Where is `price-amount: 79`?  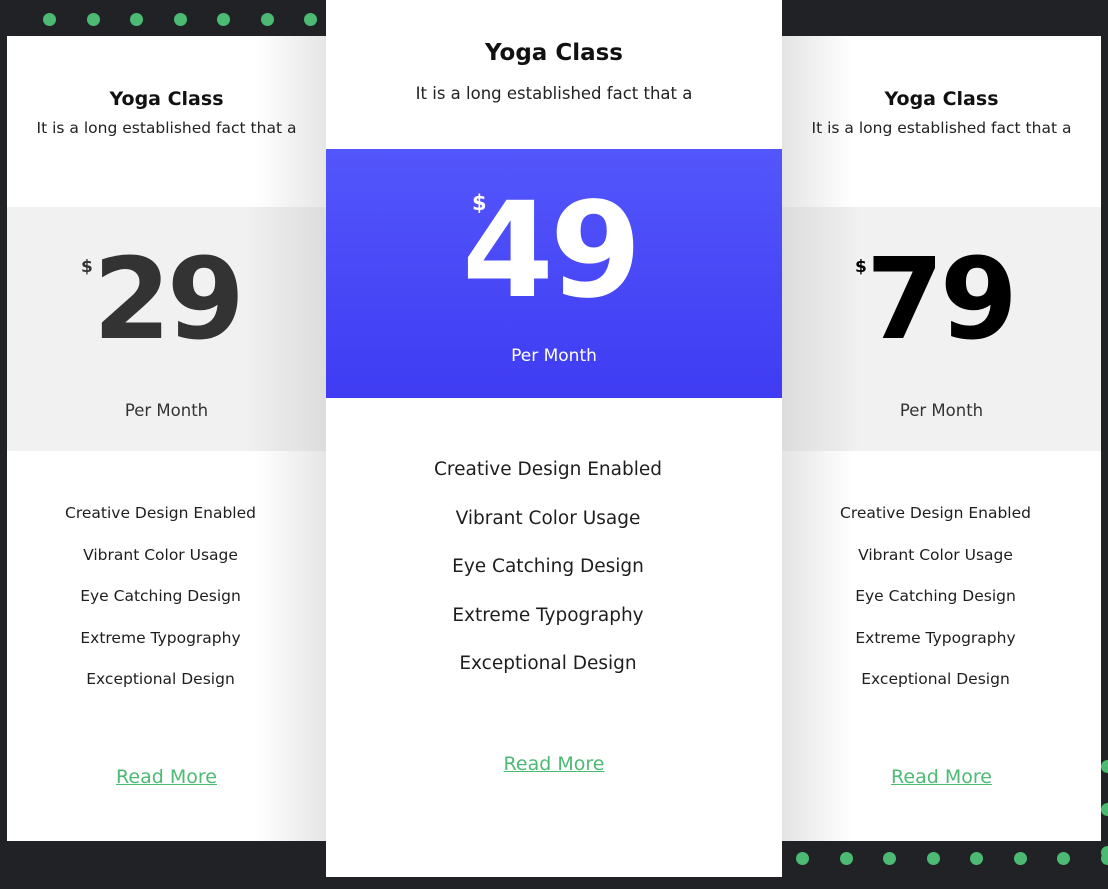
price-amount: 79 is located at coordinates (940, 300).